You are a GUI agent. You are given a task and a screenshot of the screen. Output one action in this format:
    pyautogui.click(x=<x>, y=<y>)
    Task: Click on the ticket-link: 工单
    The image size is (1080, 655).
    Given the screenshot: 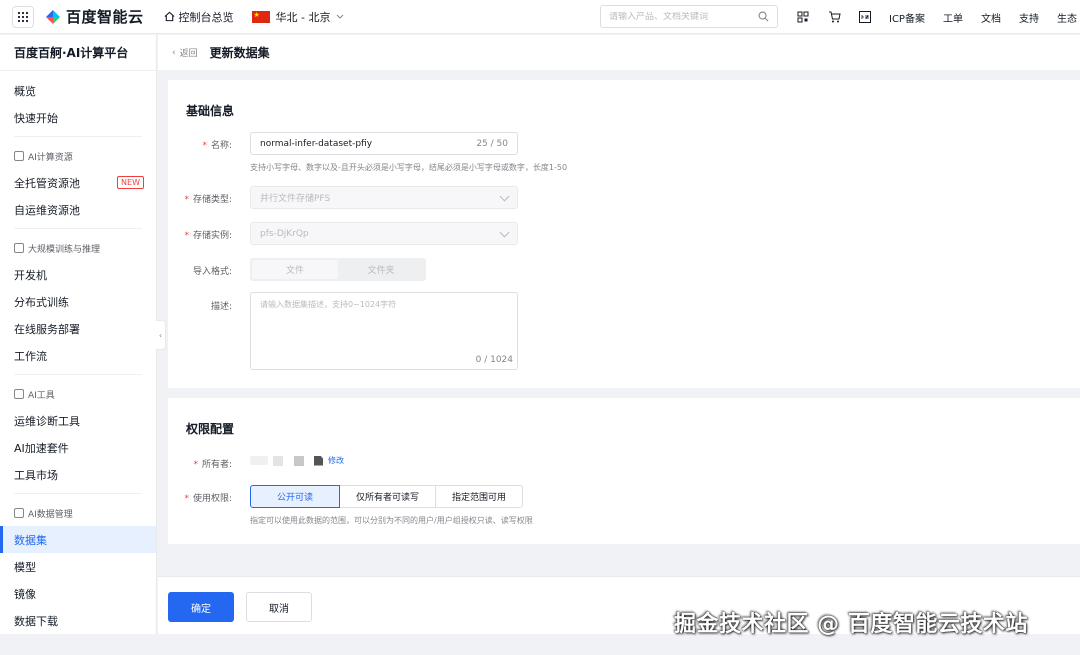 What is the action you would take?
    pyautogui.click(x=953, y=17)
    